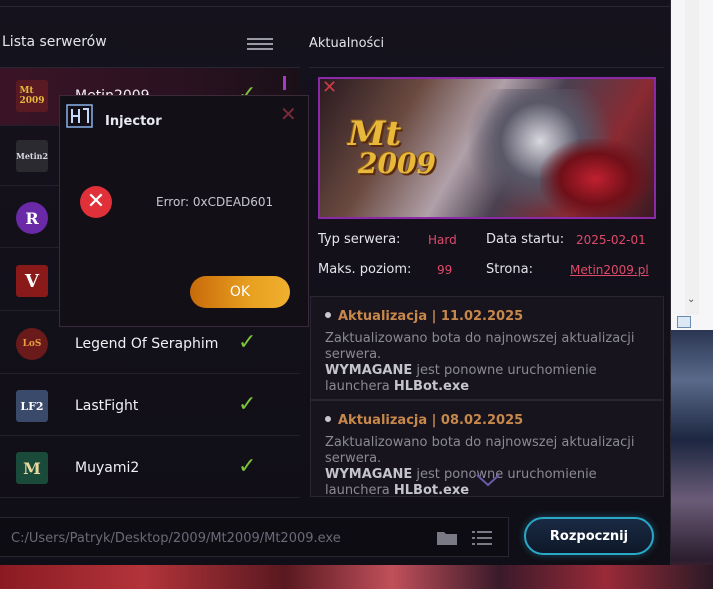 This screenshot has height=589, width=713. I want to click on browser-scrollbar, so click(692, 157).